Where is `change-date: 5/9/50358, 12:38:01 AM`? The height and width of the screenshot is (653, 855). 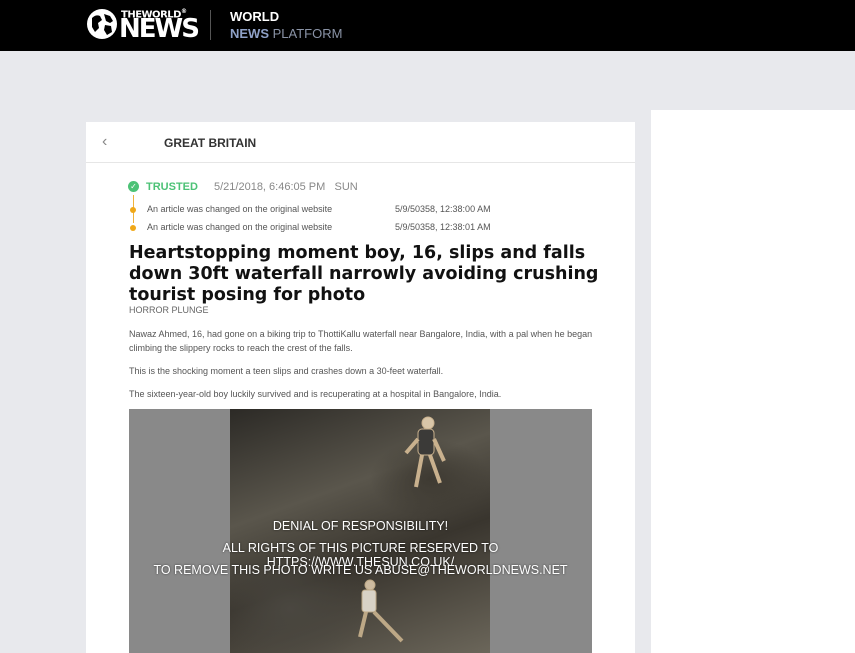
change-date: 5/9/50358, 12:38:01 AM is located at coordinates (443, 227).